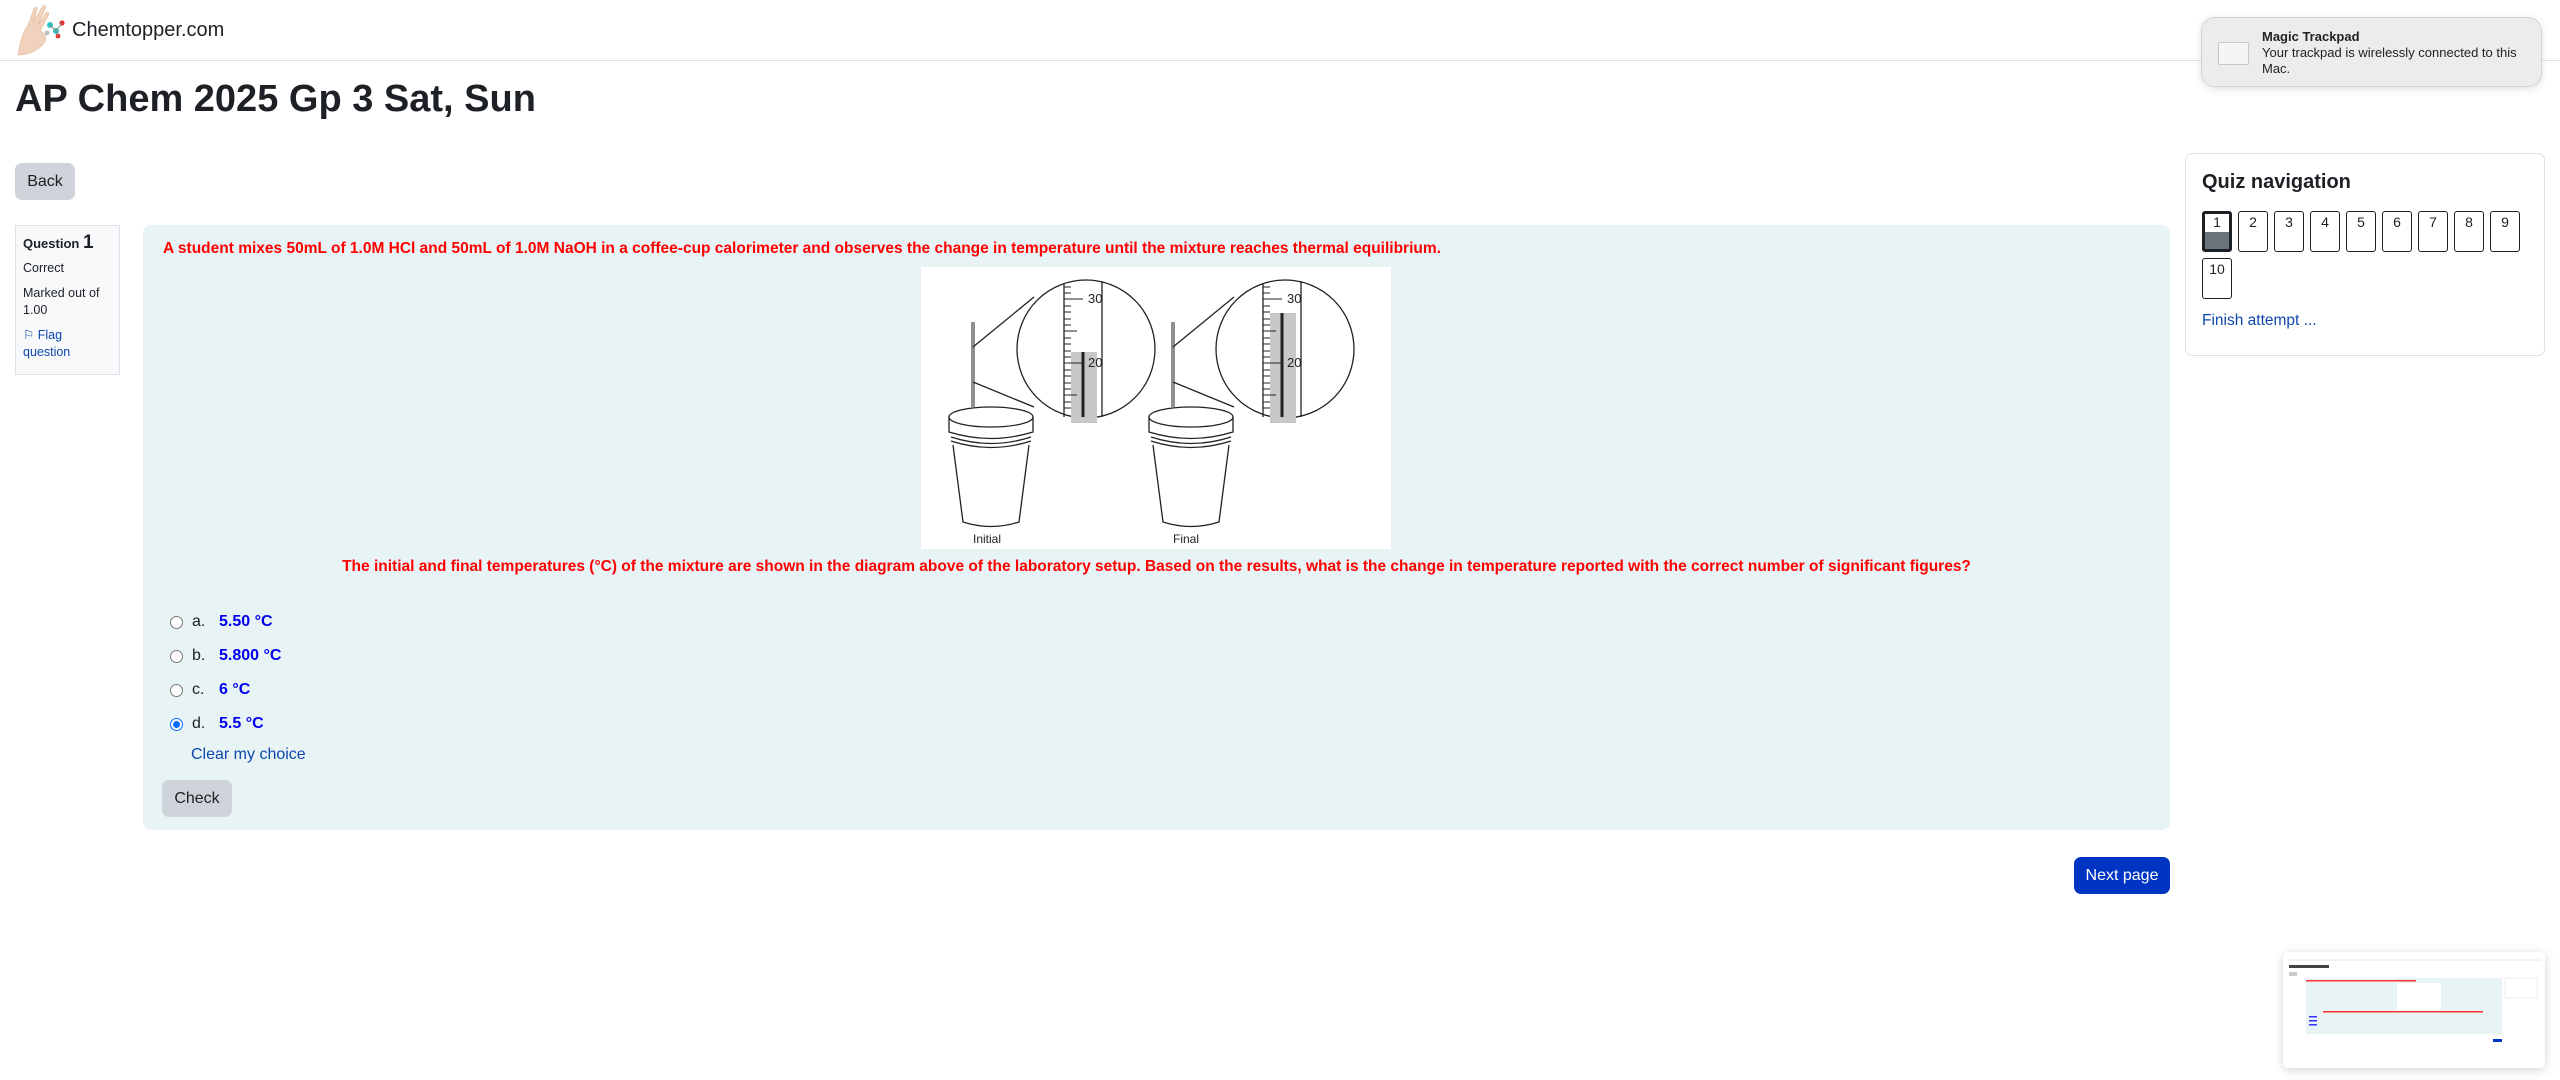 The width and height of the screenshot is (2560, 1080). Describe the element at coordinates (198, 689) in the screenshot. I see `answer-letter: c.` at that location.